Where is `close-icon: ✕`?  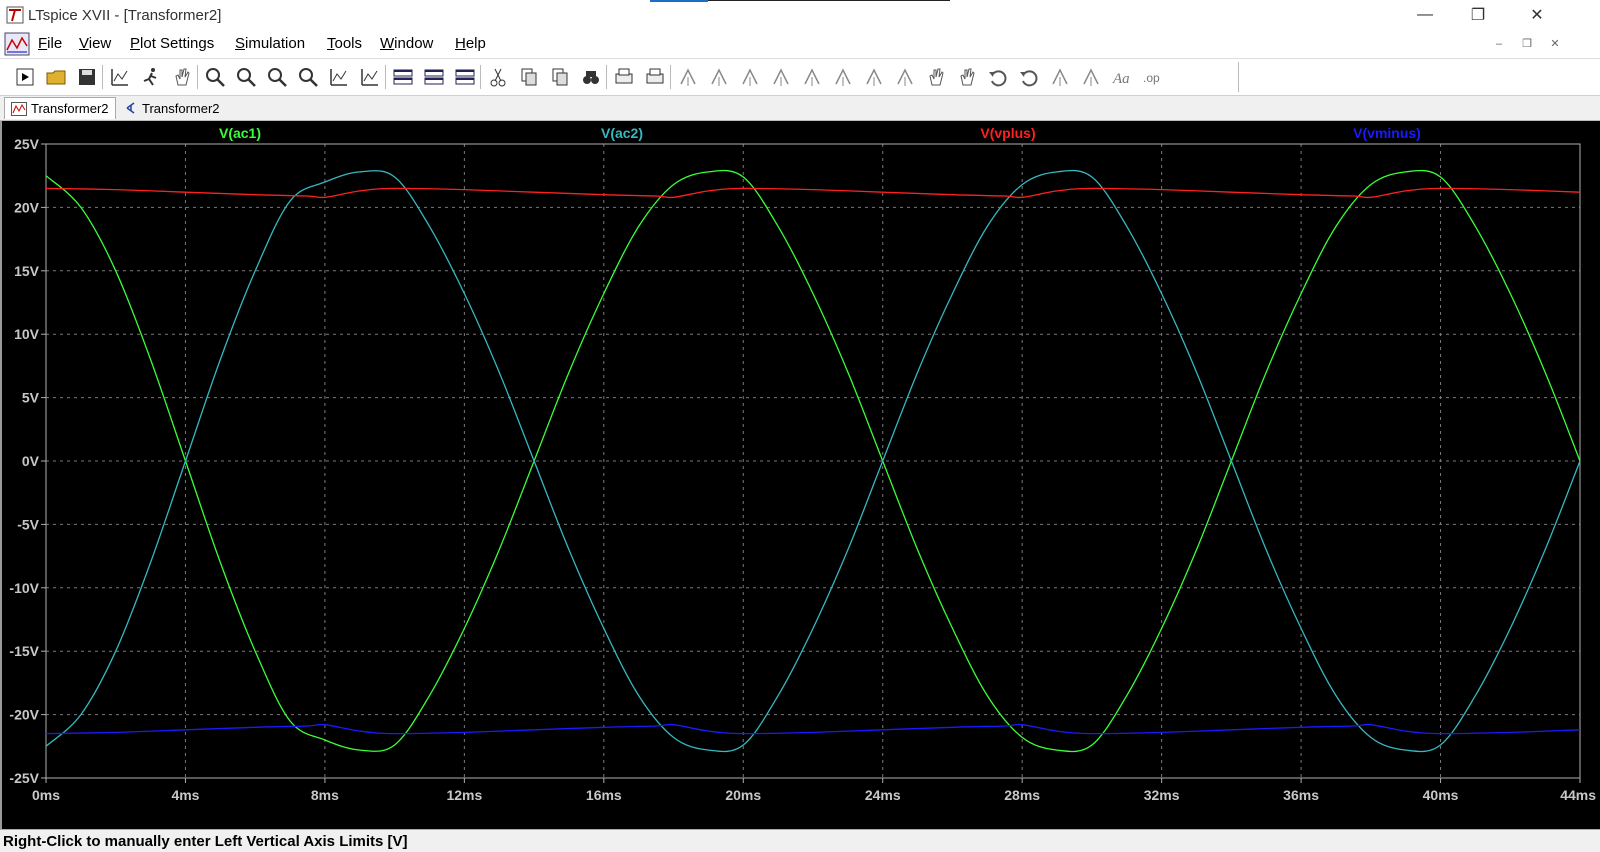
close-icon: ✕ is located at coordinates (1537, 15).